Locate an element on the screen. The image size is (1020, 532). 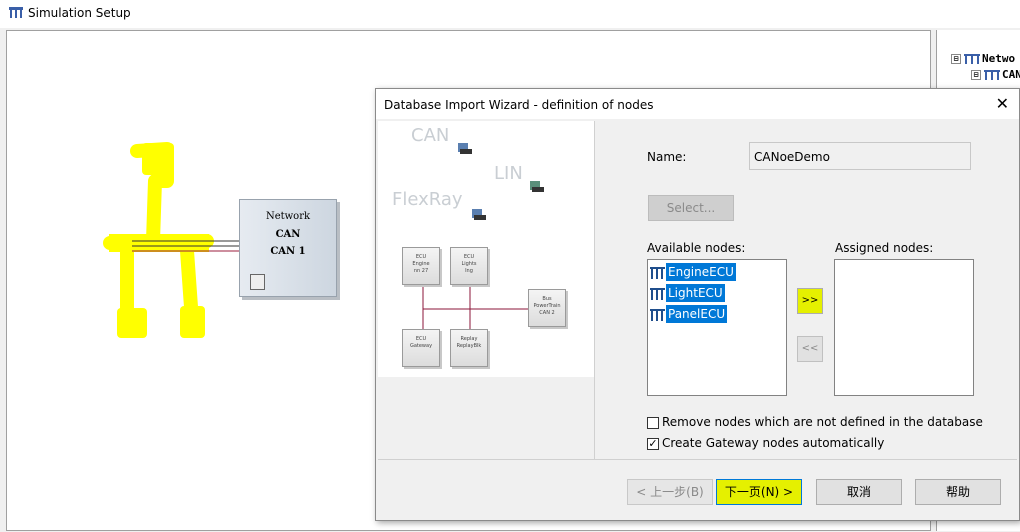
name-field: CANoeDemo is located at coordinates (860, 156).